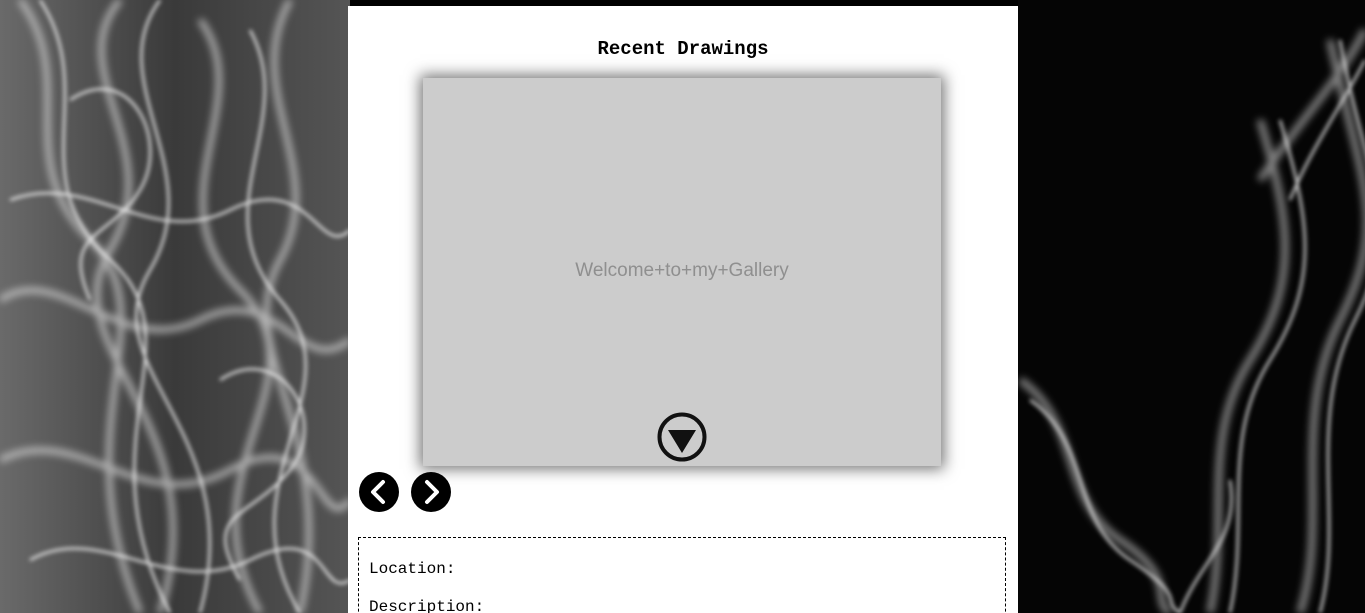 The width and height of the screenshot is (1365, 613). What do you see at coordinates (427, 605) in the screenshot?
I see `description-label: Description:` at bounding box center [427, 605].